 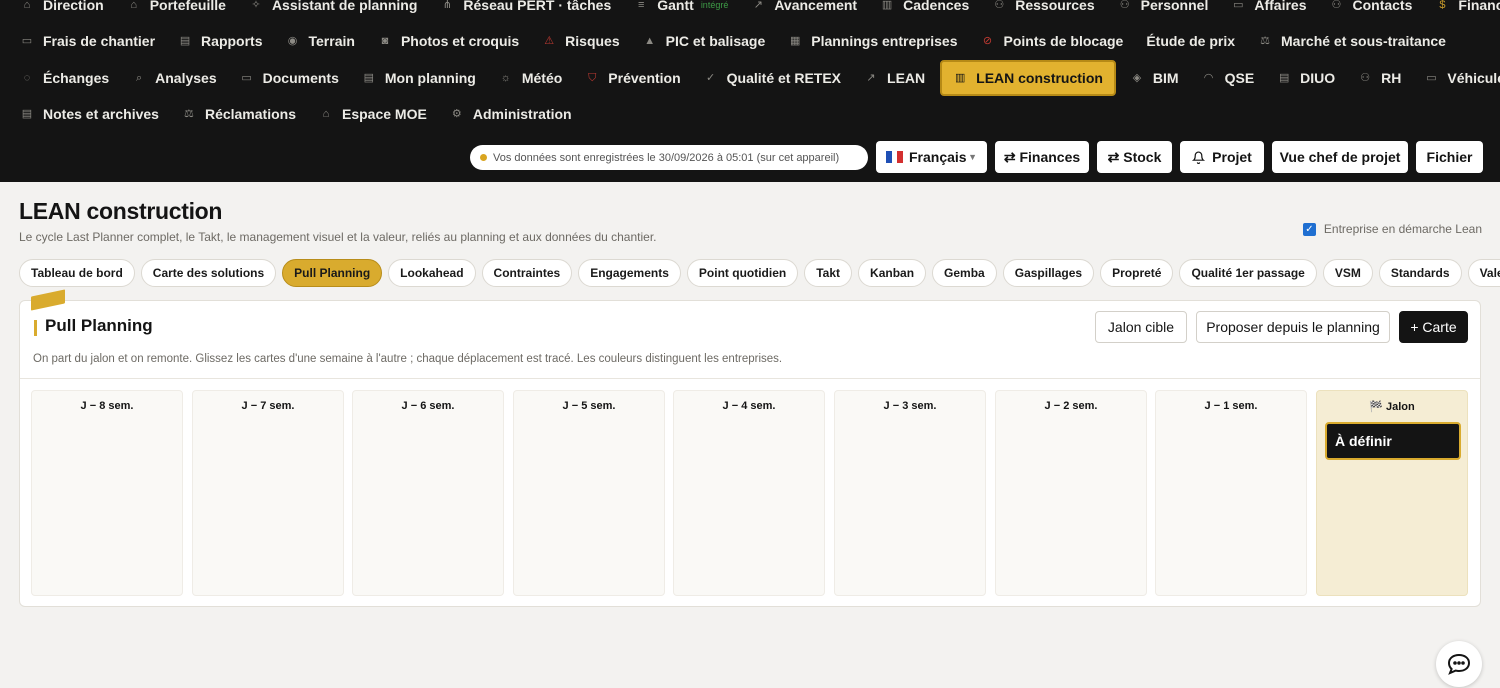 I want to click on column-header: J − 4 sem., so click(x=749, y=406).